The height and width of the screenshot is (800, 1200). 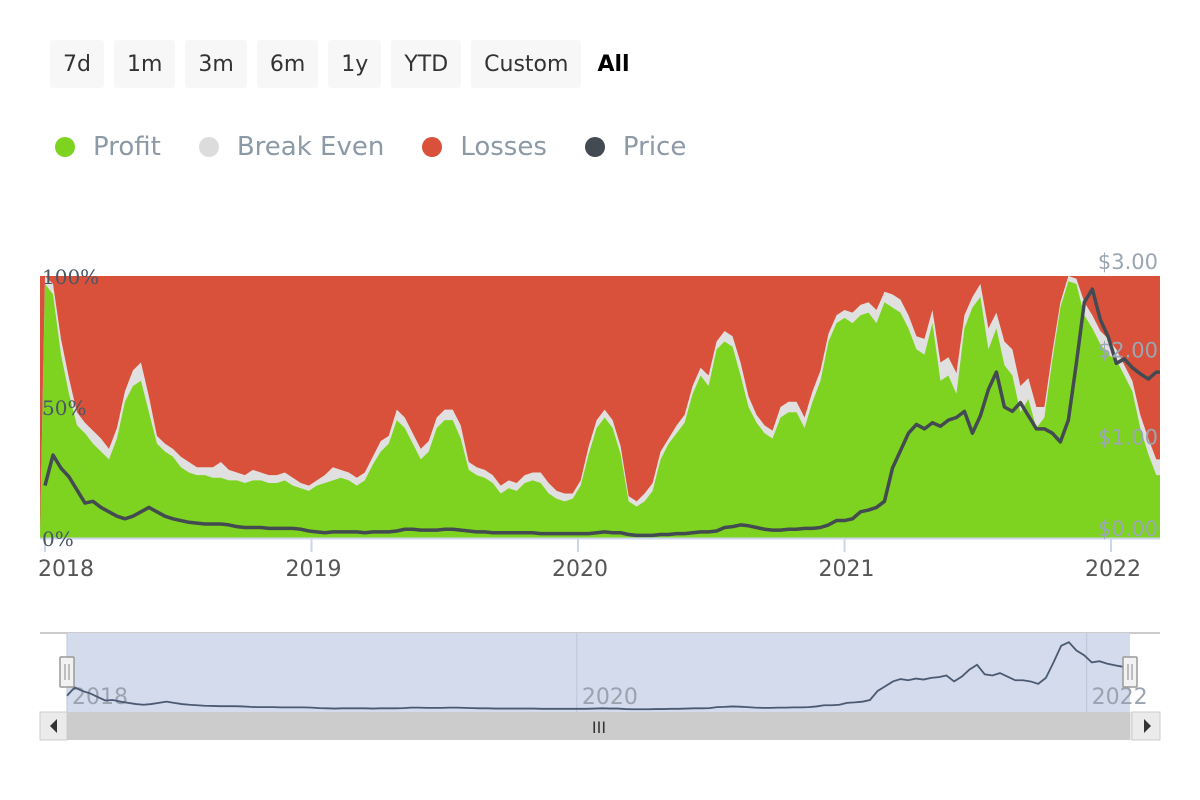 What do you see at coordinates (599, 727) in the screenshot?
I see `scrollbar-grip-icon: III` at bounding box center [599, 727].